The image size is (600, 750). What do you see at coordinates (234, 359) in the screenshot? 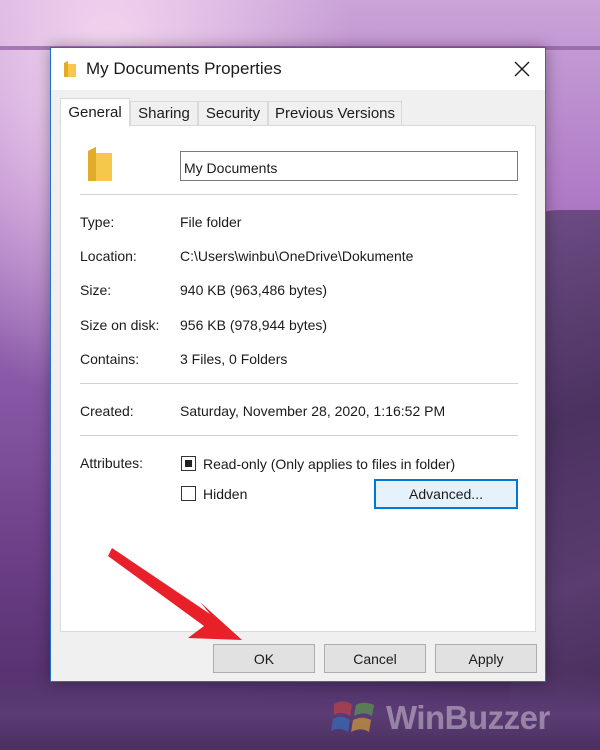
I see `contains-value: 3 Files, 0 Folders` at bounding box center [234, 359].